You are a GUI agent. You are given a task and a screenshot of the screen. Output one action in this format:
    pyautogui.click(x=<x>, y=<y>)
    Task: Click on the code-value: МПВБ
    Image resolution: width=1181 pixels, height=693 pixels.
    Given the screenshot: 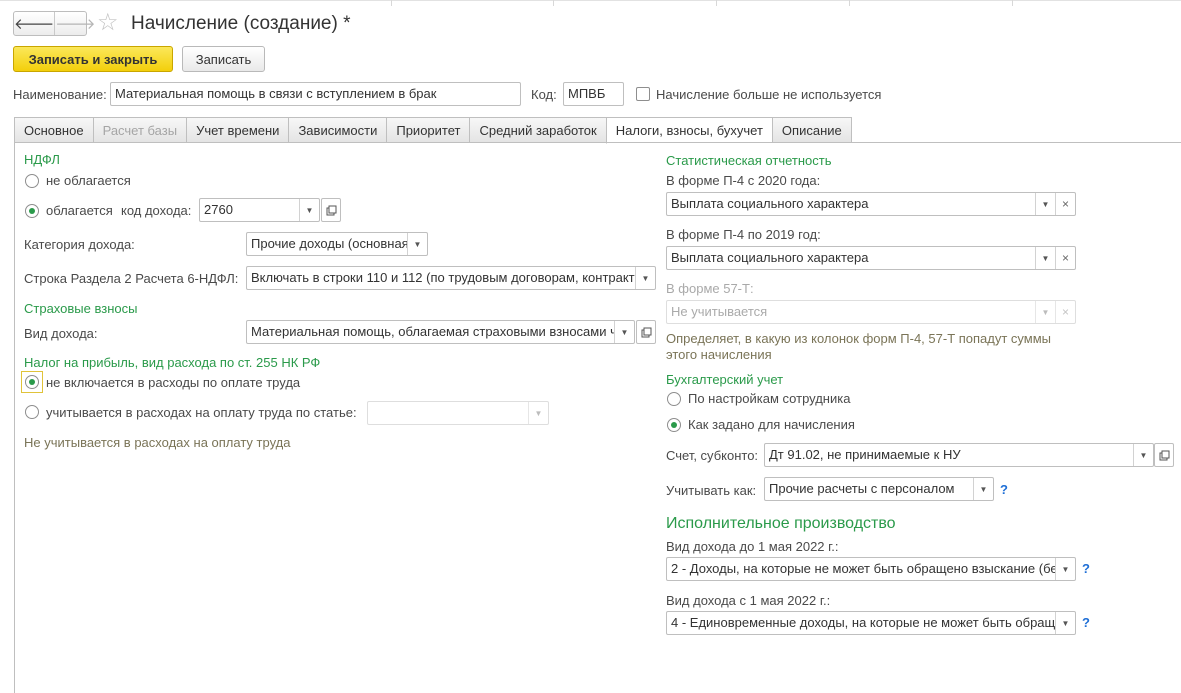 What is the action you would take?
    pyautogui.click(x=587, y=93)
    